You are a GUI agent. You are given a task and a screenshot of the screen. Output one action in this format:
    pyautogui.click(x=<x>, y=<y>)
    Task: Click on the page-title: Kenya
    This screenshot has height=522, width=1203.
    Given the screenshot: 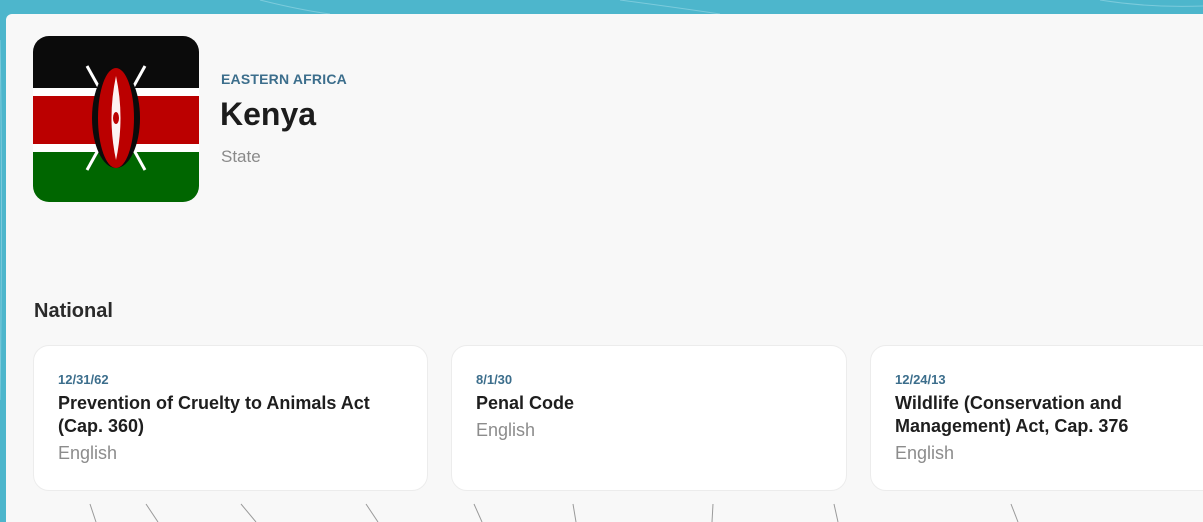 What is the action you would take?
    pyautogui.click(x=268, y=114)
    